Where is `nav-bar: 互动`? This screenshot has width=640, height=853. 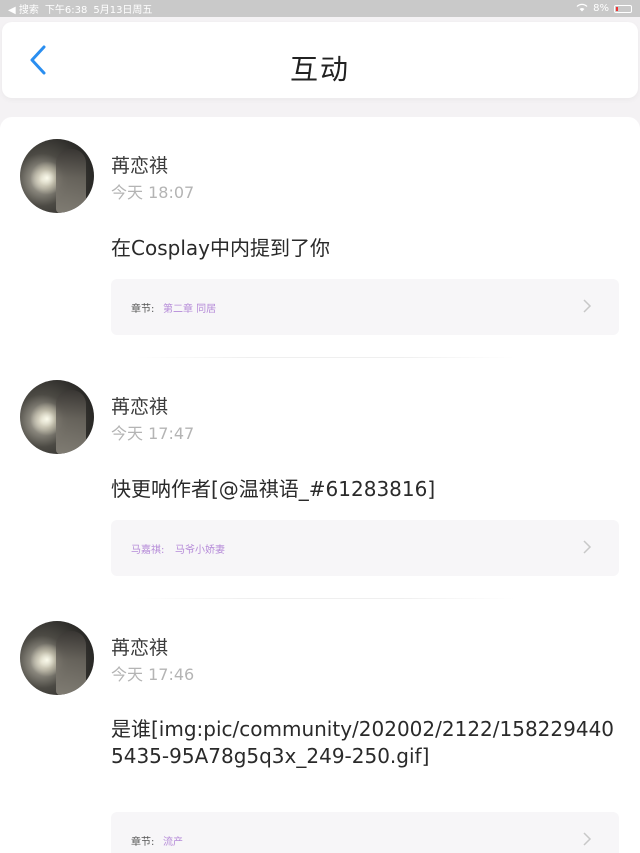
nav-bar: 互动 is located at coordinates (320, 60).